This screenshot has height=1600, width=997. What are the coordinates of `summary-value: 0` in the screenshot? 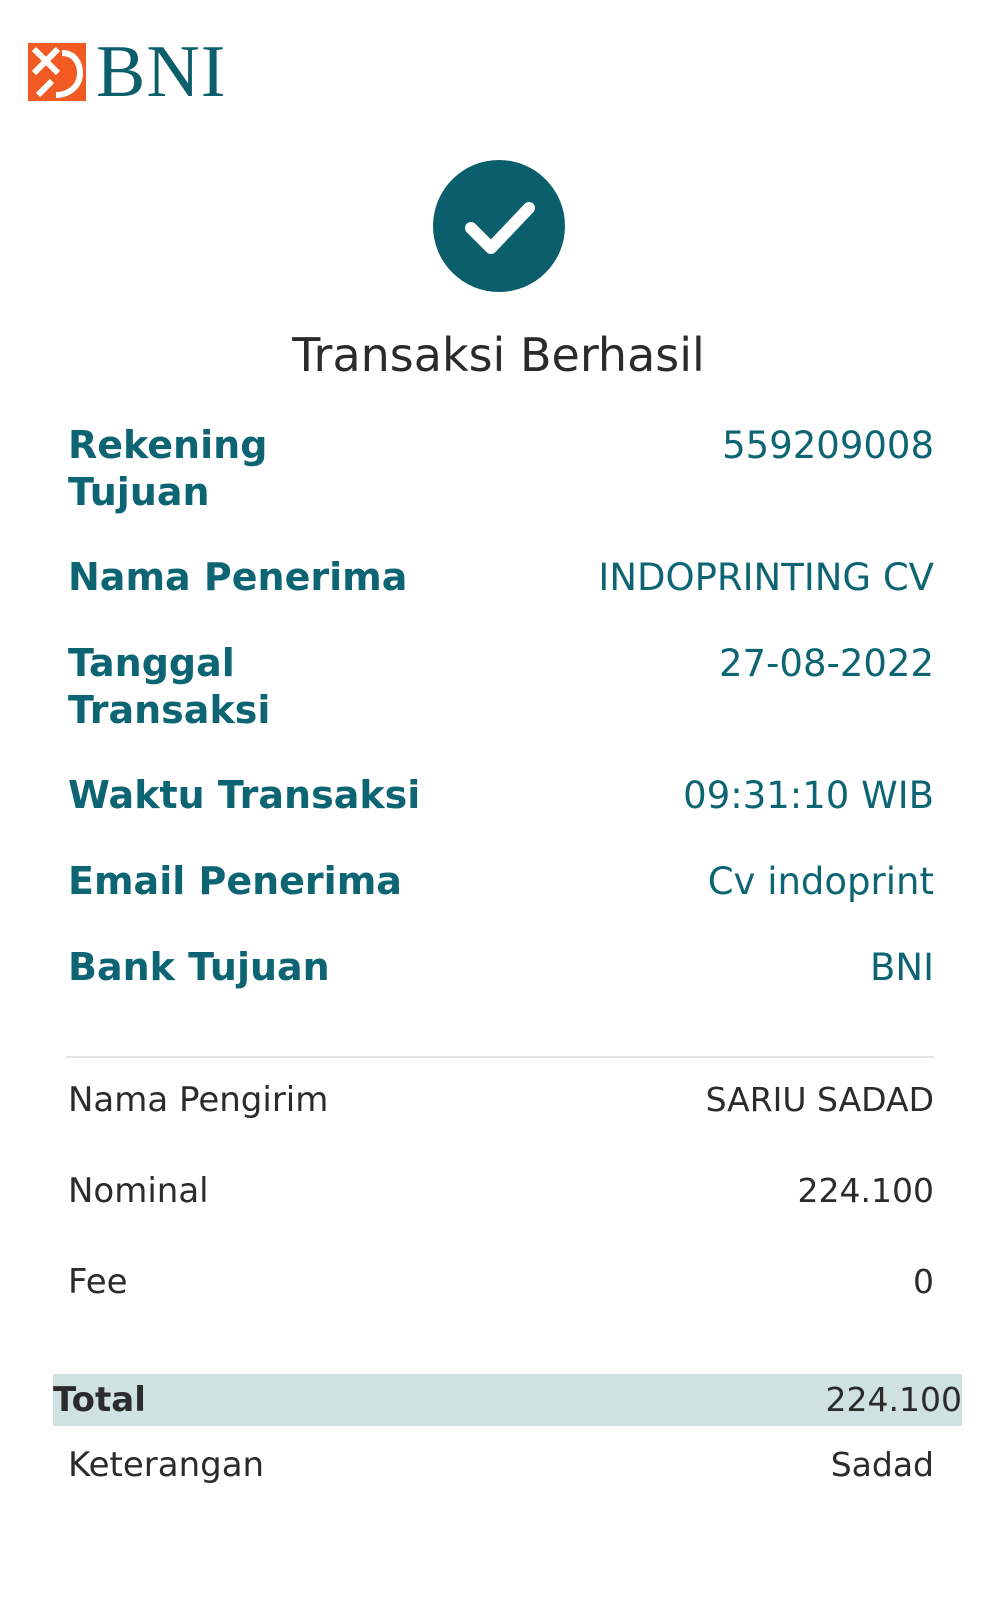 It's located at (923, 1281).